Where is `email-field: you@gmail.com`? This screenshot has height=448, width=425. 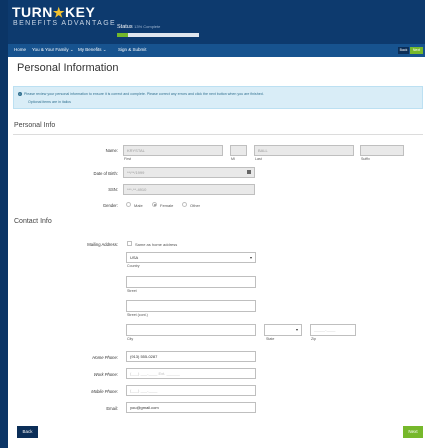
email-field: you@gmail.com is located at coordinates (191, 407).